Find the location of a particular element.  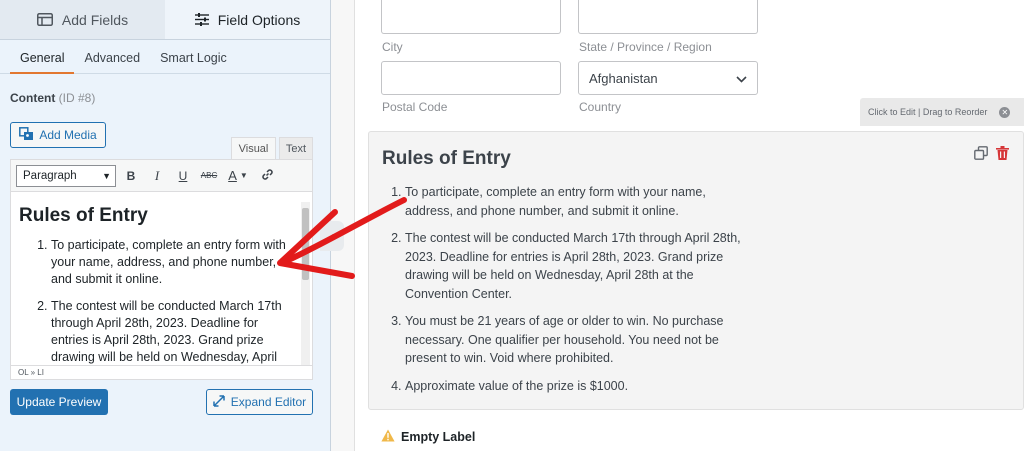

panel-tabs: Add Fields Field Options is located at coordinates (165, 20).